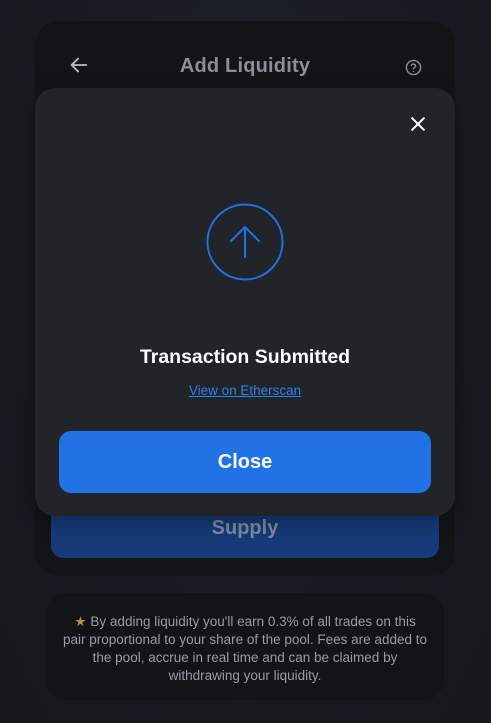 This screenshot has height=723, width=491. I want to click on view-on-etherscan-link: View on Etherscan, so click(245, 390).